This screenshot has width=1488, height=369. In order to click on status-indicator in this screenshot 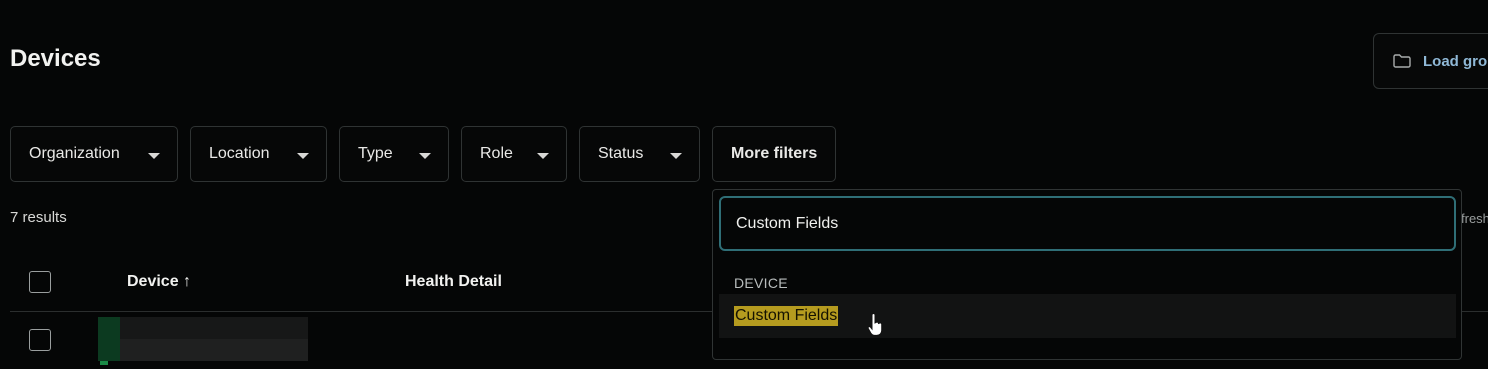, I will do `click(109, 339)`.